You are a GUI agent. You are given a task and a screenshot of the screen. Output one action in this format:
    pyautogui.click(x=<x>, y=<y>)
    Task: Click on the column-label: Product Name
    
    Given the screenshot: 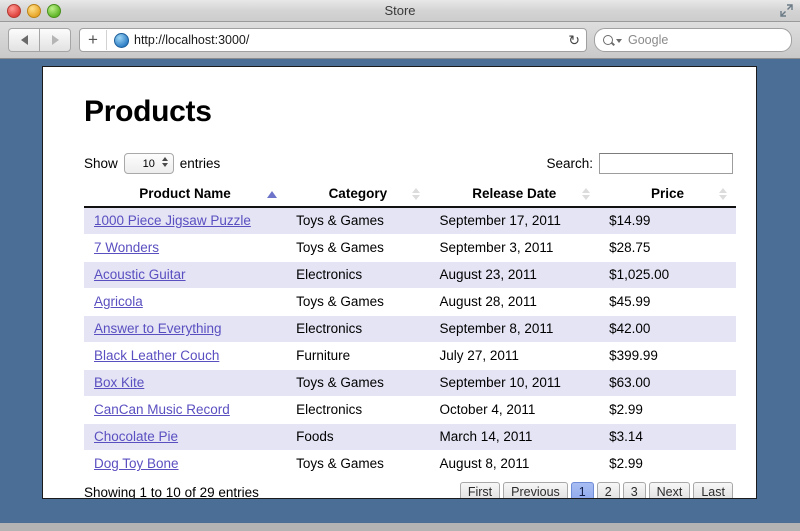 What is the action you would take?
    pyautogui.click(x=185, y=193)
    